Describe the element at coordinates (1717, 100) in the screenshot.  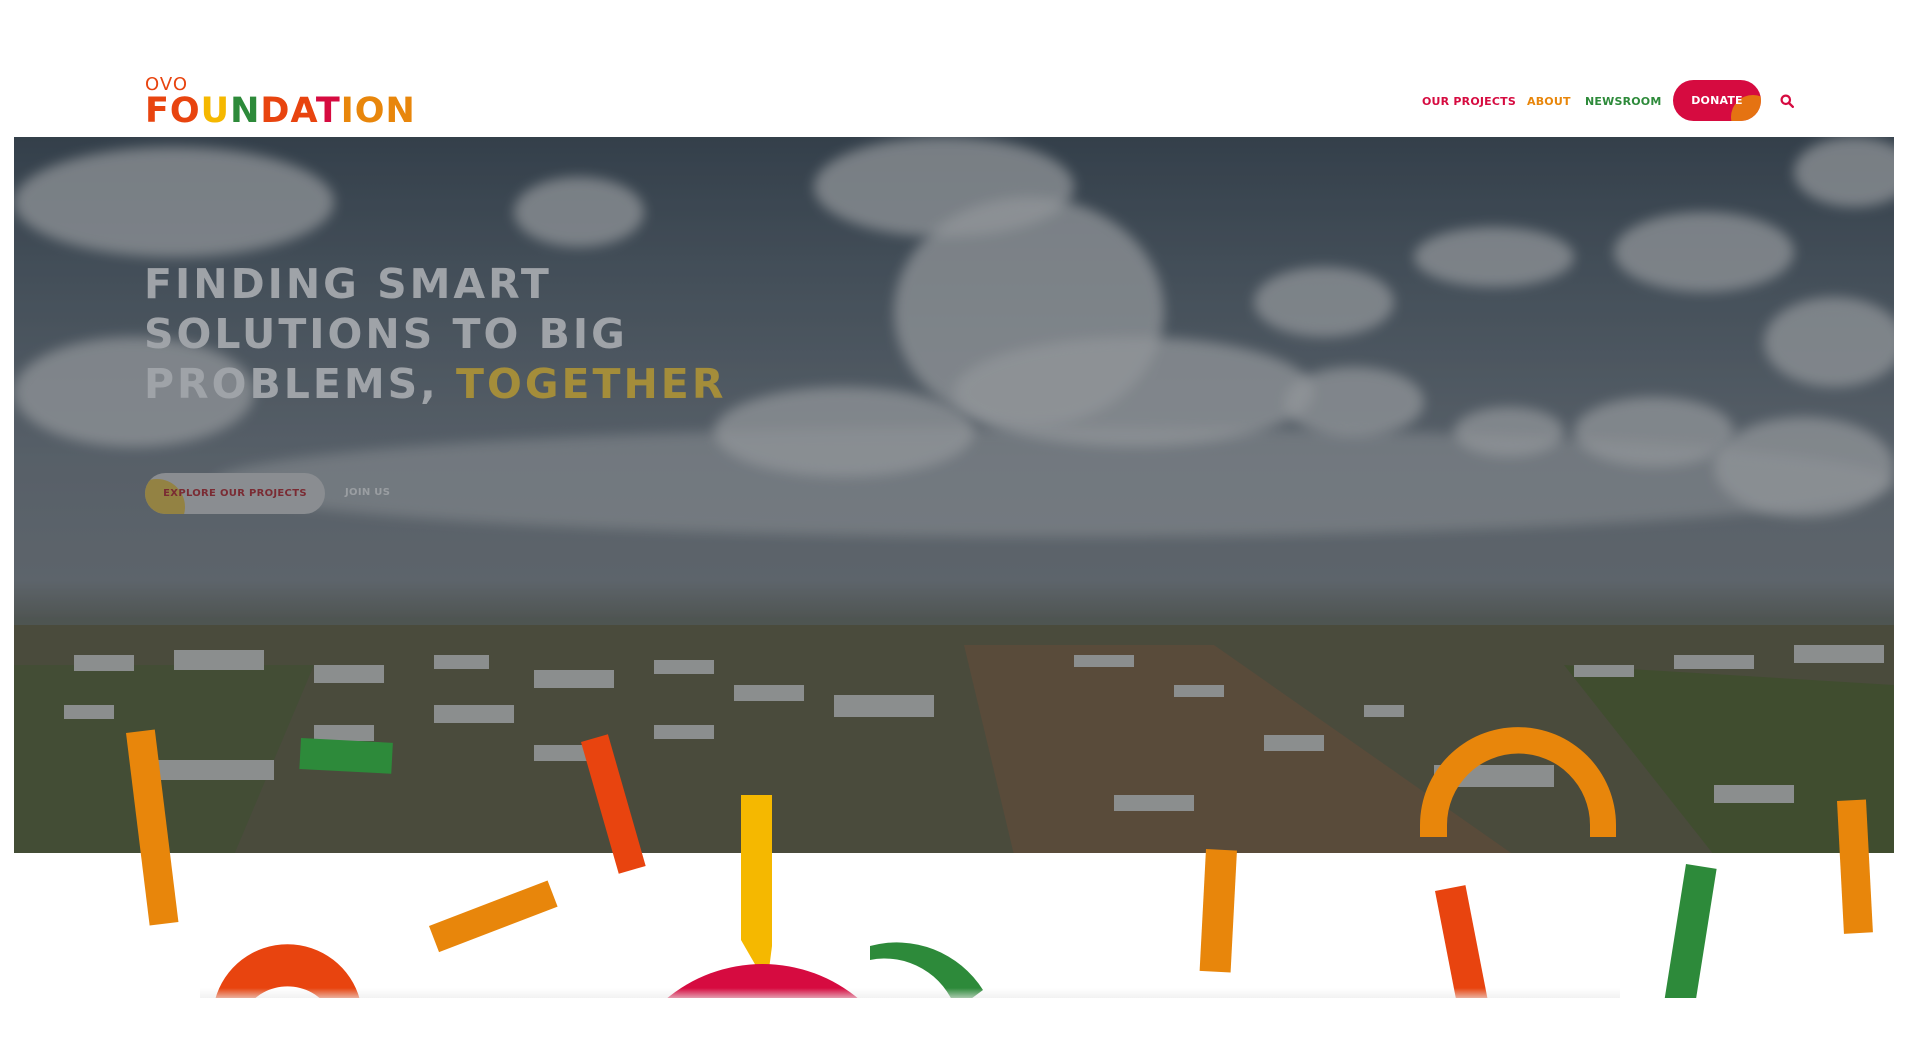
I see `donate-button-label: DONATE` at that location.